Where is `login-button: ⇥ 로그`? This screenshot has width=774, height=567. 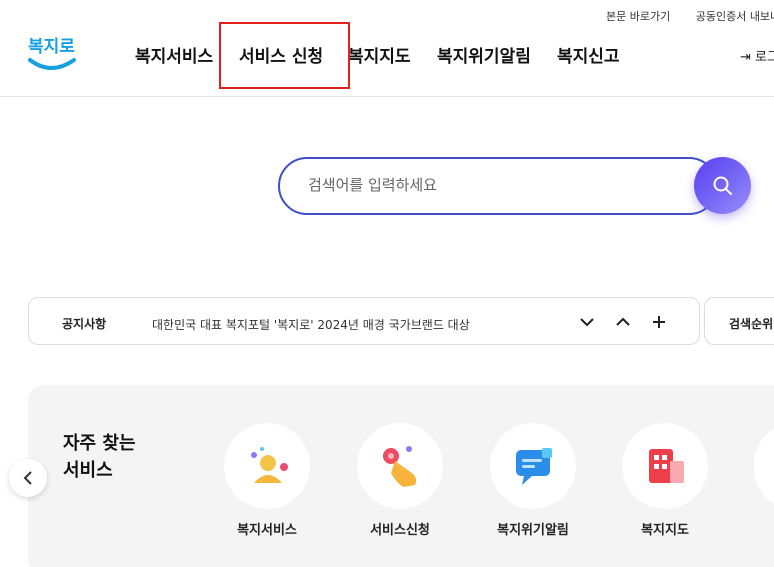 login-button: ⇥ 로그 is located at coordinates (757, 55).